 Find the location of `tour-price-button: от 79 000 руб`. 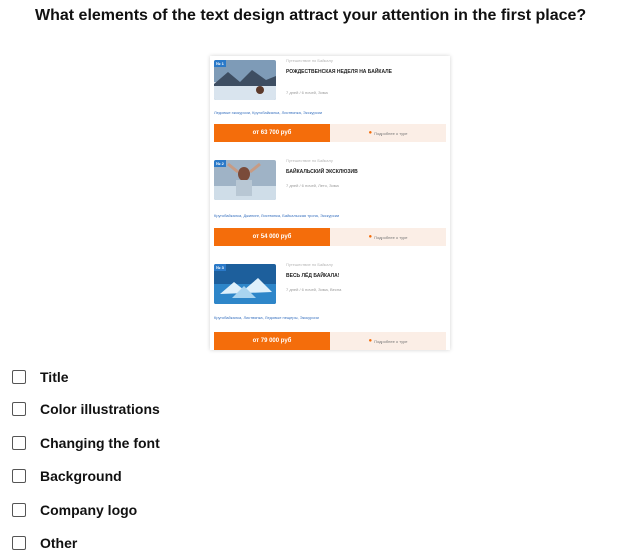

tour-price-button: от 79 000 руб is located at coordinates (272, 341).